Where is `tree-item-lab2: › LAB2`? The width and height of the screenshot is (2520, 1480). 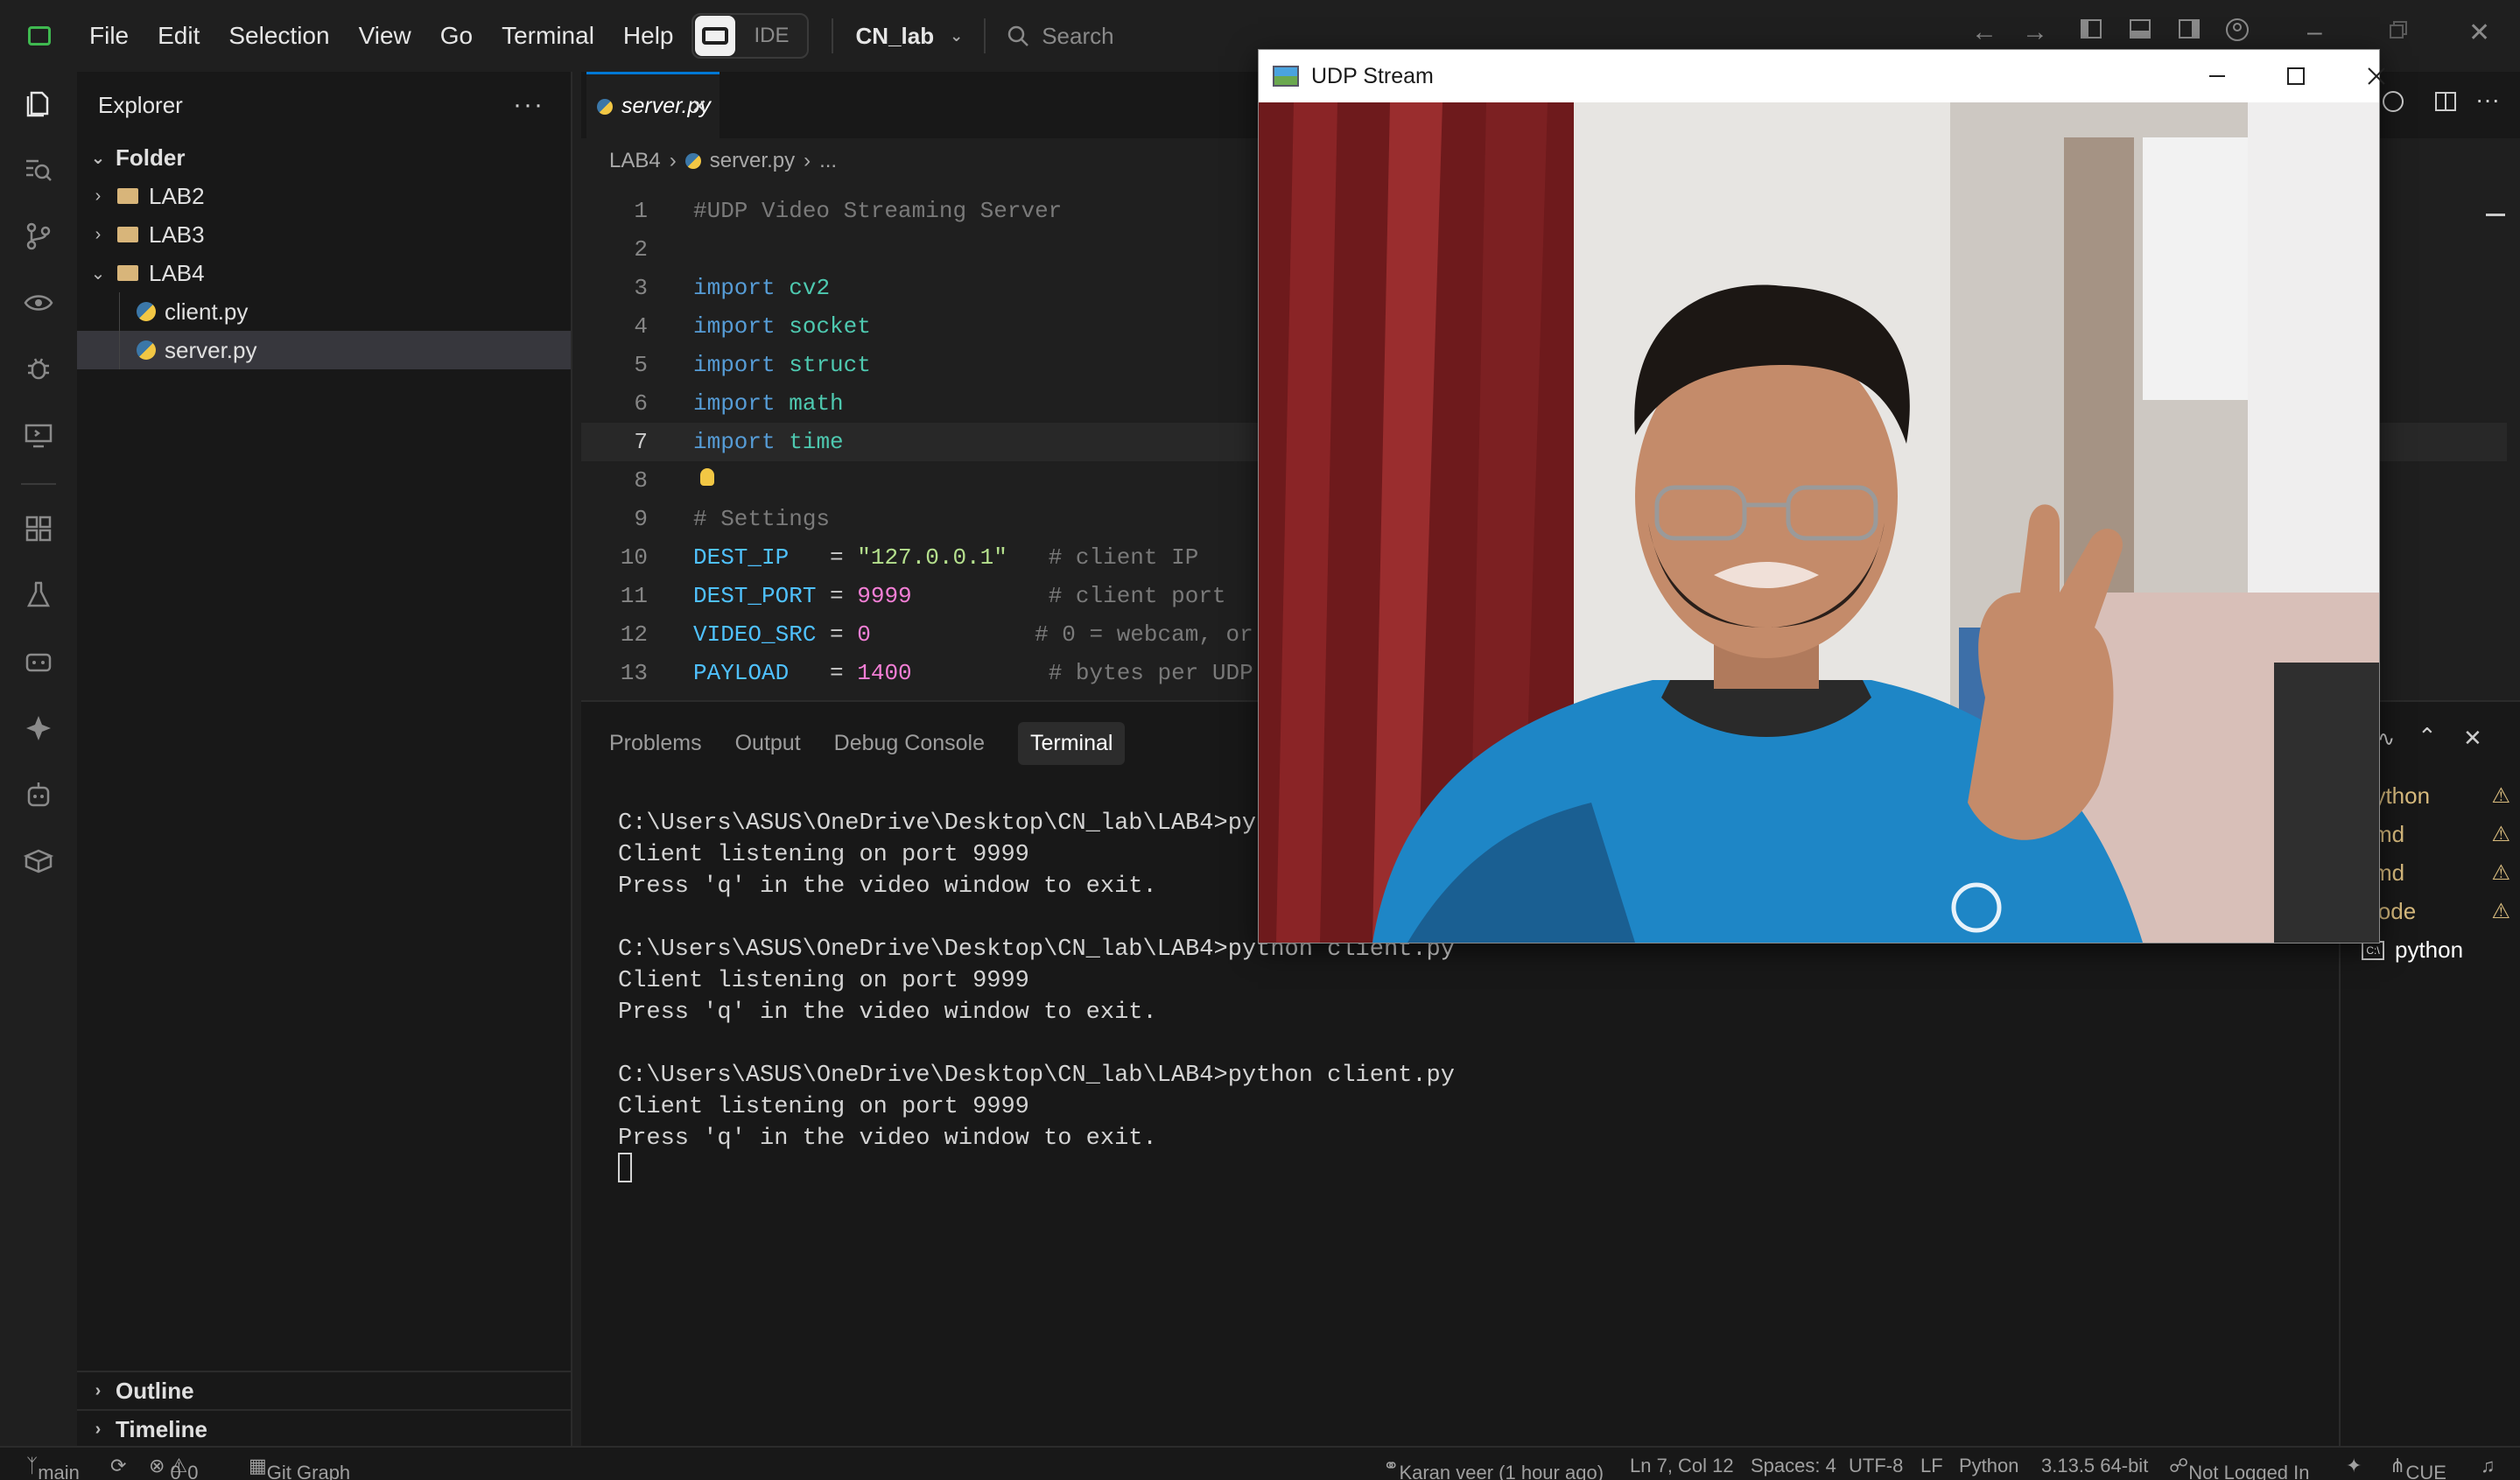
tree-item-lab2: › LAB2 is located at coordinates (324, 196).